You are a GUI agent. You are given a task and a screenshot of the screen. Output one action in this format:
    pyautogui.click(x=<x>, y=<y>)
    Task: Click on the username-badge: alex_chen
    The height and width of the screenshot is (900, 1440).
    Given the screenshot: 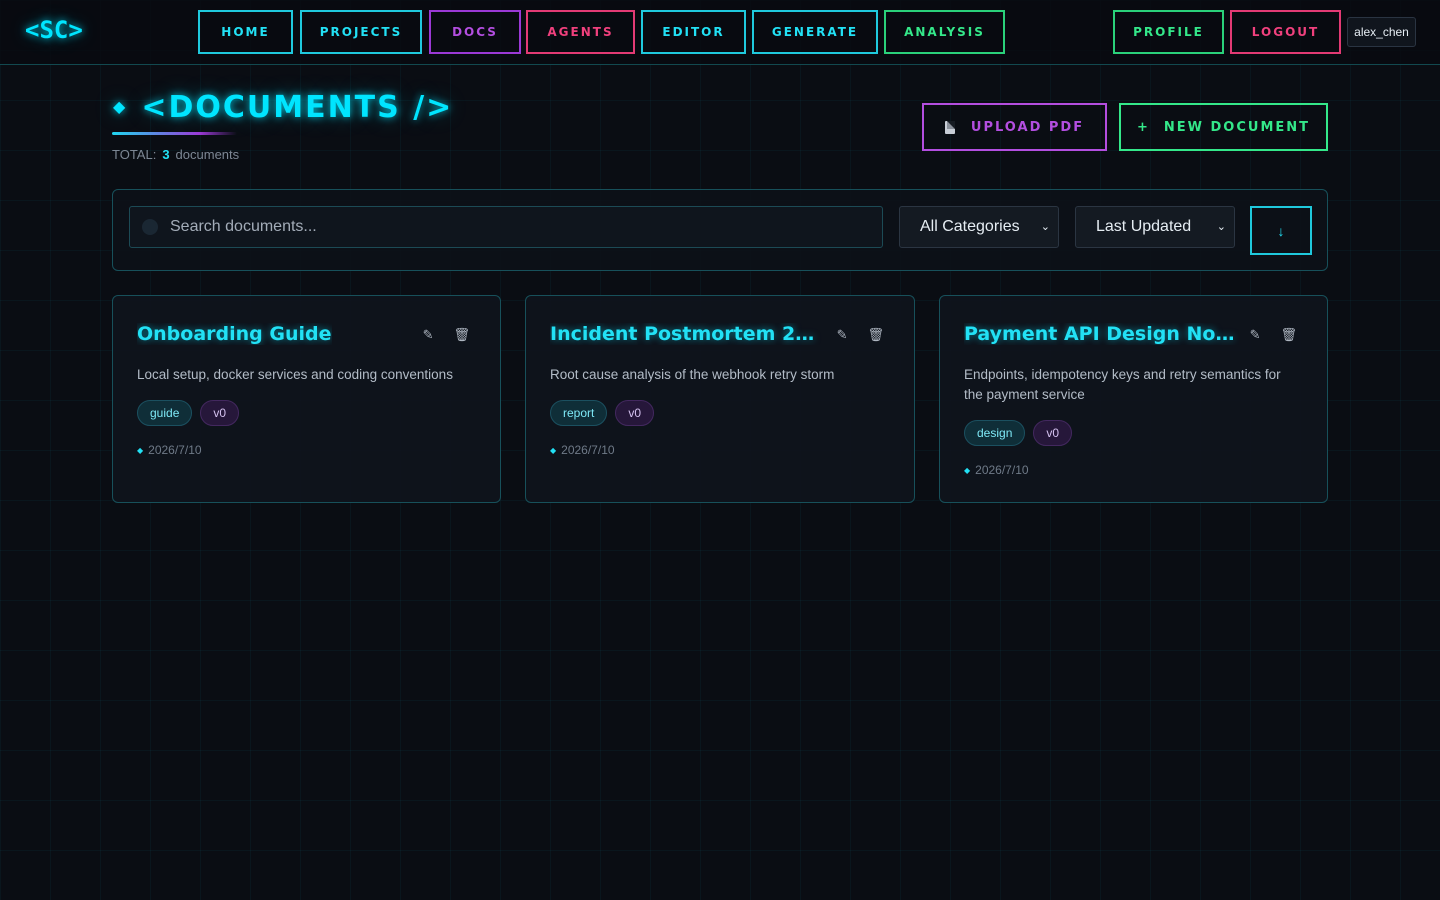 What is the action you would take?
    pyautogui.click(x=1381, y=32)
    